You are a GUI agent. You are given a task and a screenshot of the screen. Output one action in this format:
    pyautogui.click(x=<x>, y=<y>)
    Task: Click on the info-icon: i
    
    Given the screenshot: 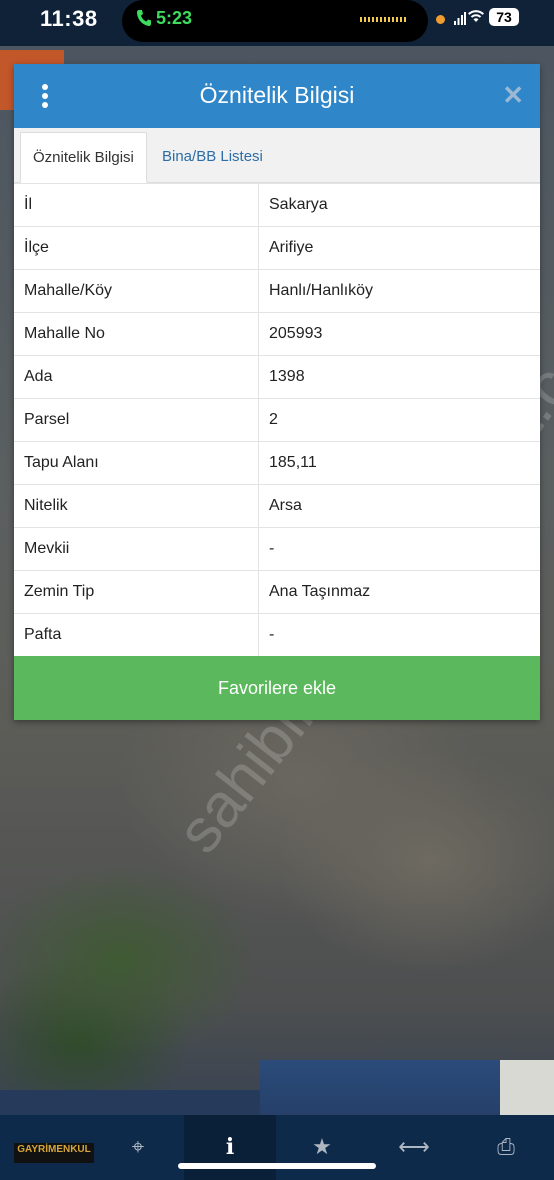 What is the action you would take?
    pyautogui.click(x=230, y=1147)
    